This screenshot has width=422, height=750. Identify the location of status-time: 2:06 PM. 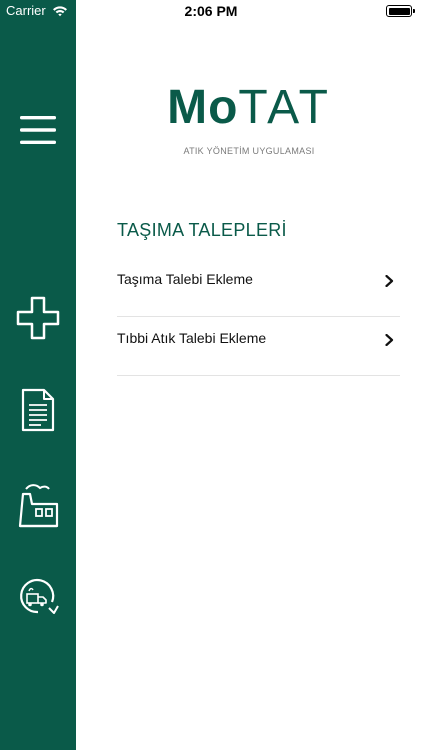
(211, 11).